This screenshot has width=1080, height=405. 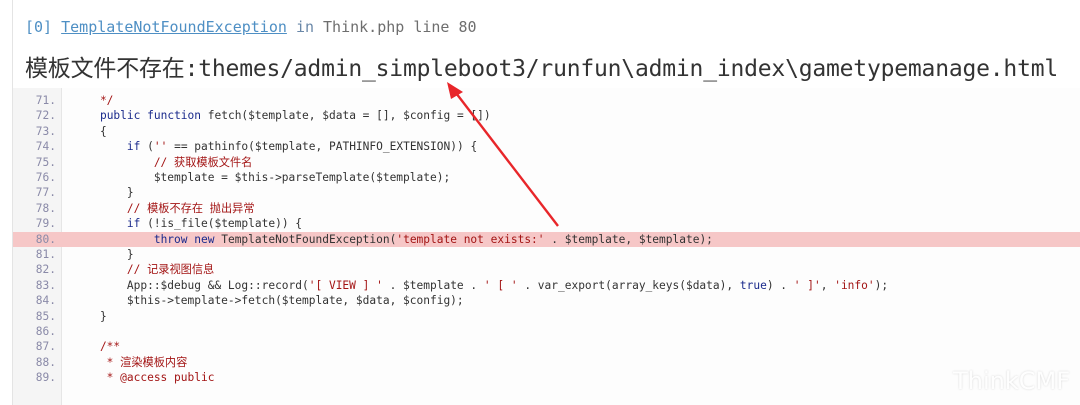 I want to click on line-source: */, so click(x=93, y=100).